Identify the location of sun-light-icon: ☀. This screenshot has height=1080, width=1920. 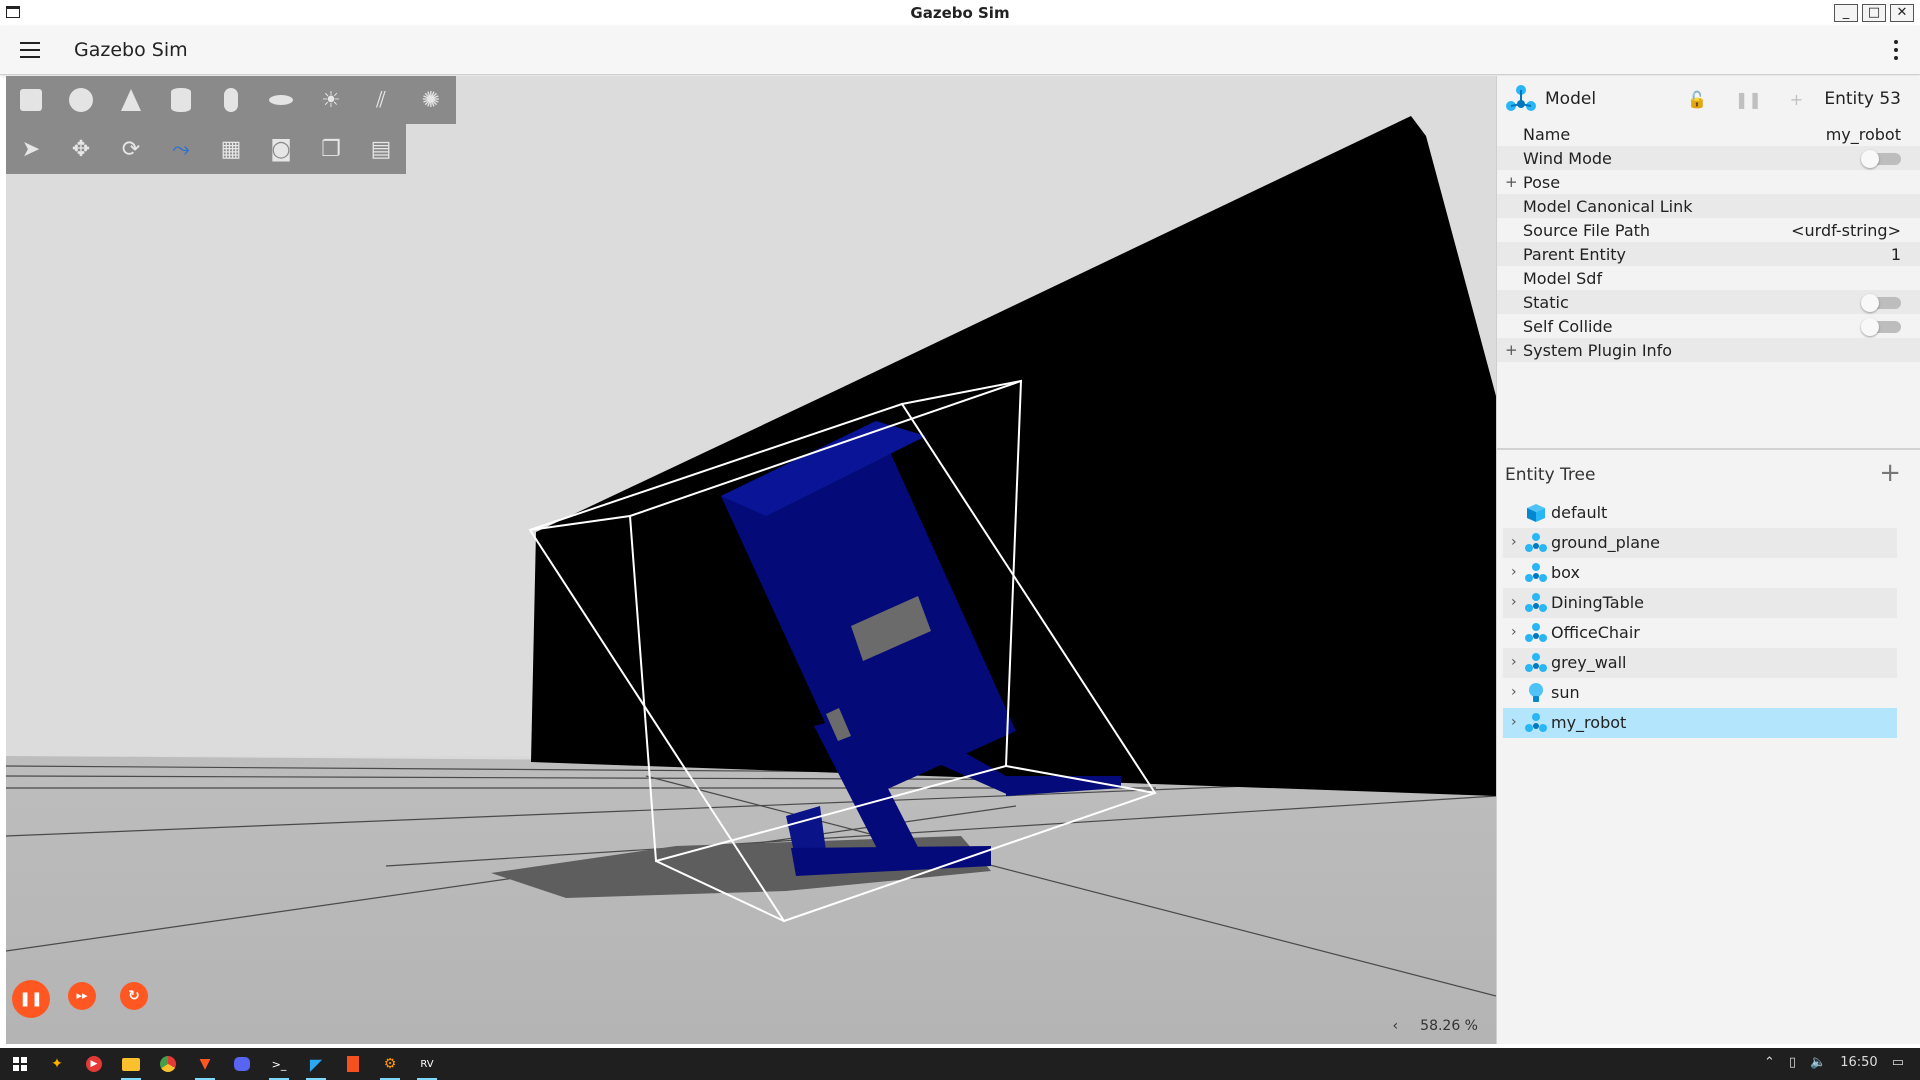
(331, 100).